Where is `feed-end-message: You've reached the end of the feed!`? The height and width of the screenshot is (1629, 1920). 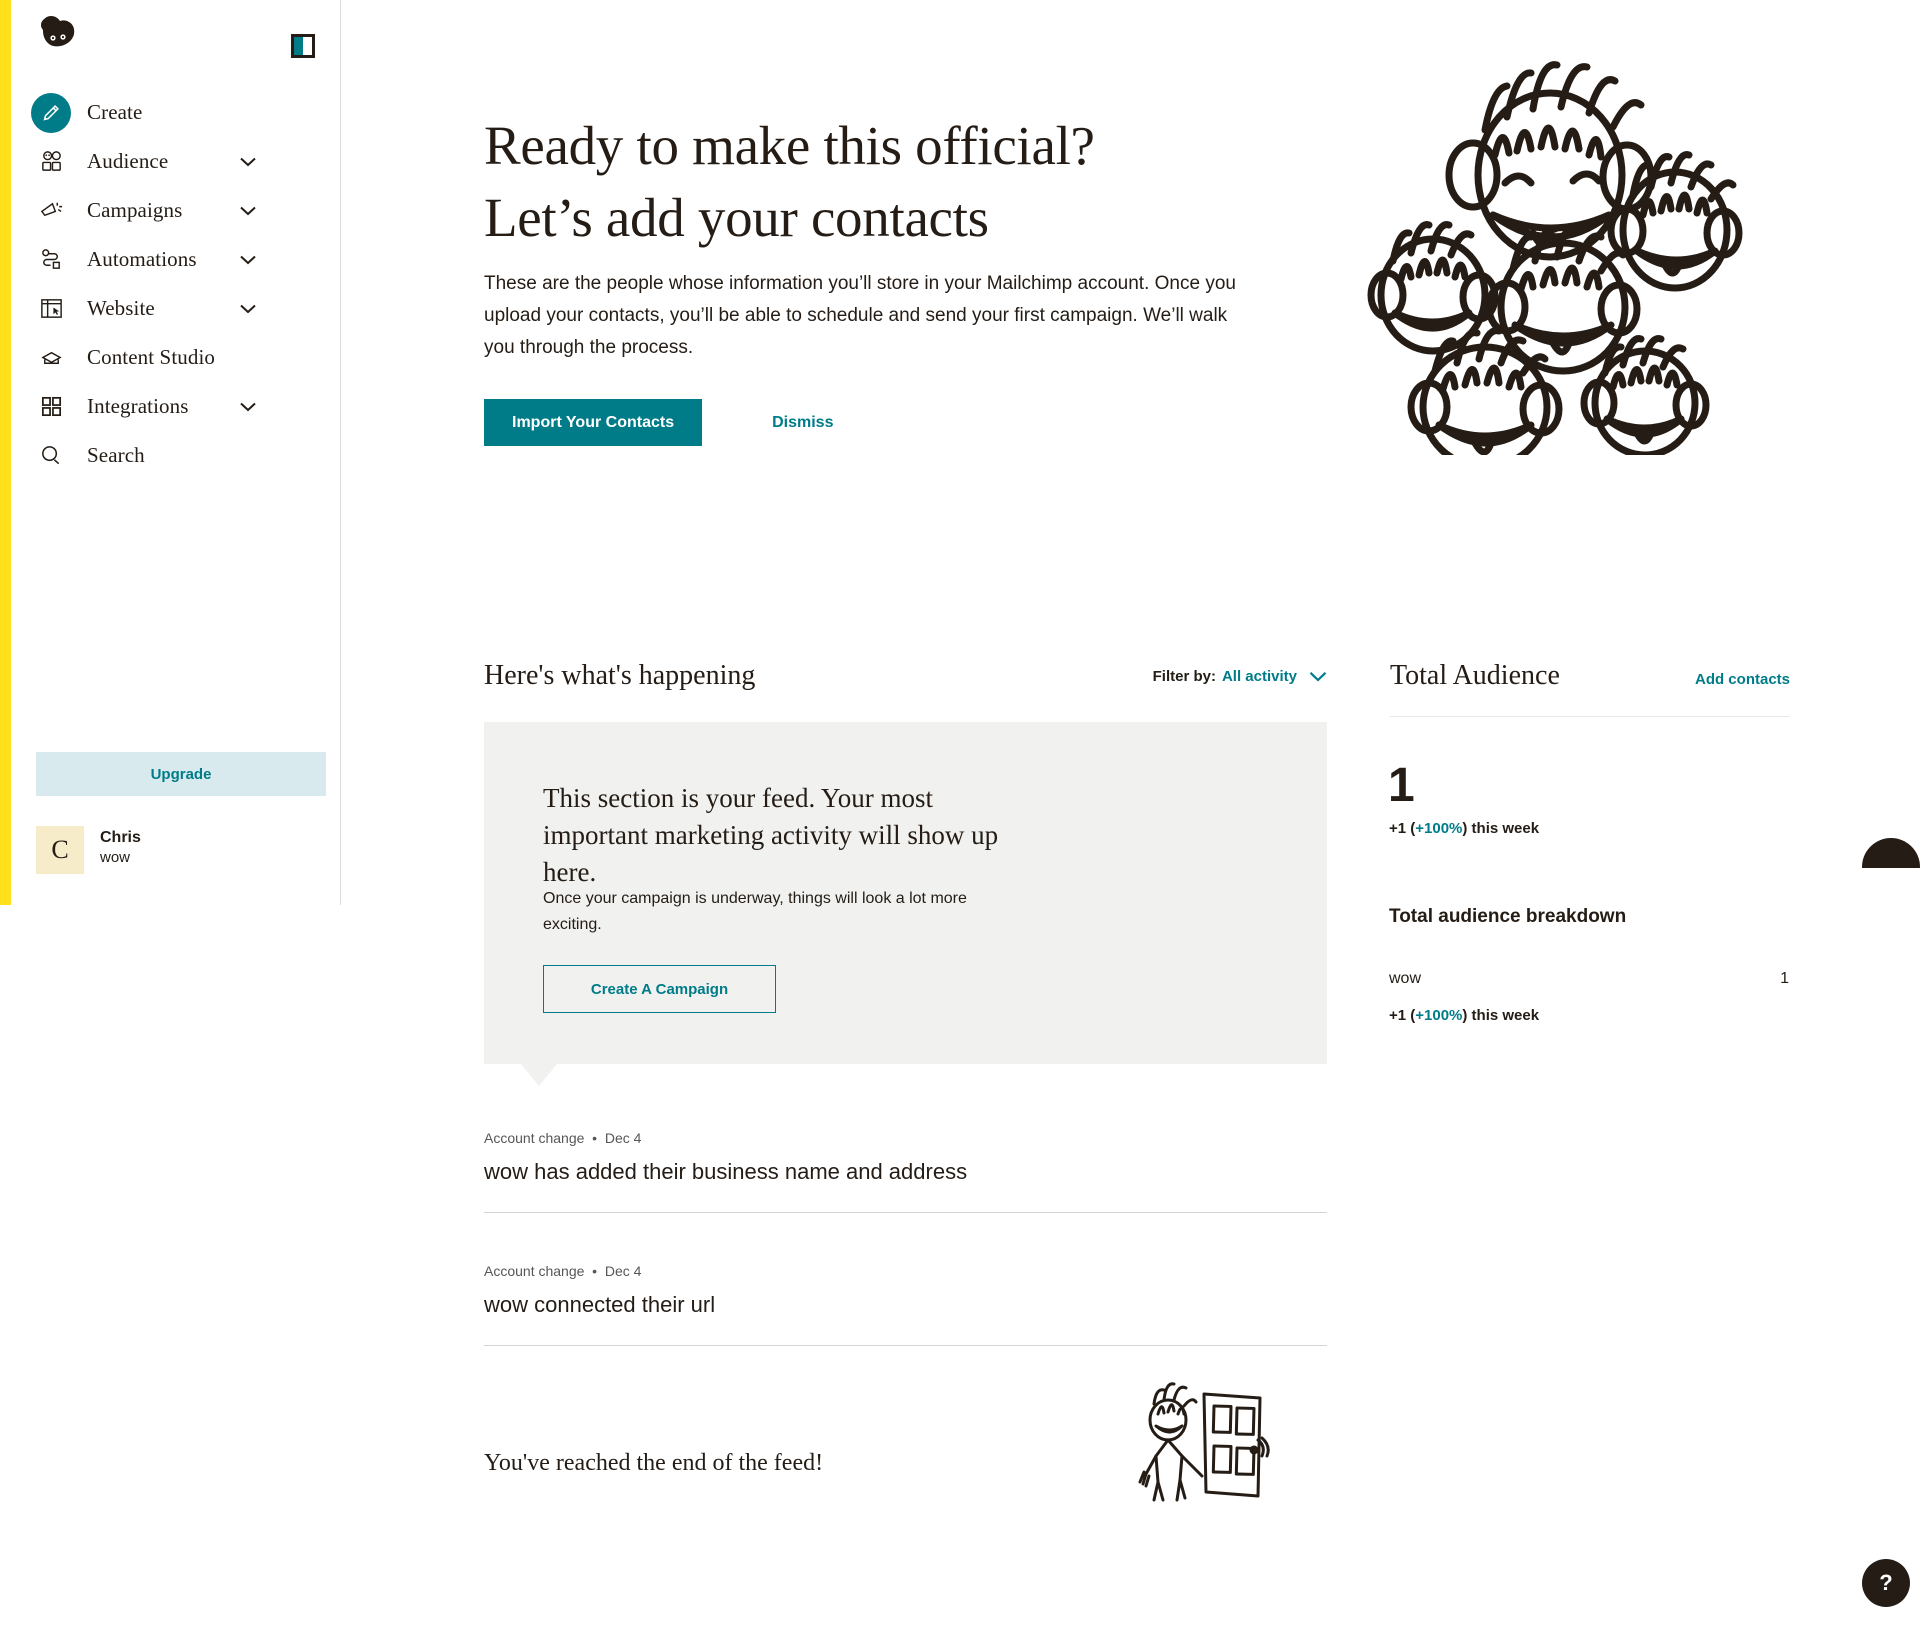 feed-end-message: You've reached the end of the feed! is located at coordinates (654, 1463).